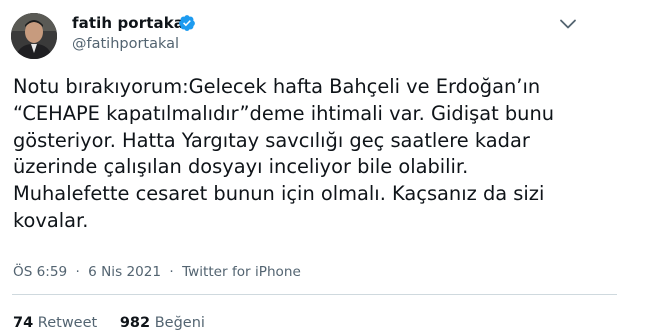 The image size is (670, 332). What do you see at coordinates (135, 323) in the screenshot?
I see `likes-count: 982` at bounding box center [135, 323].